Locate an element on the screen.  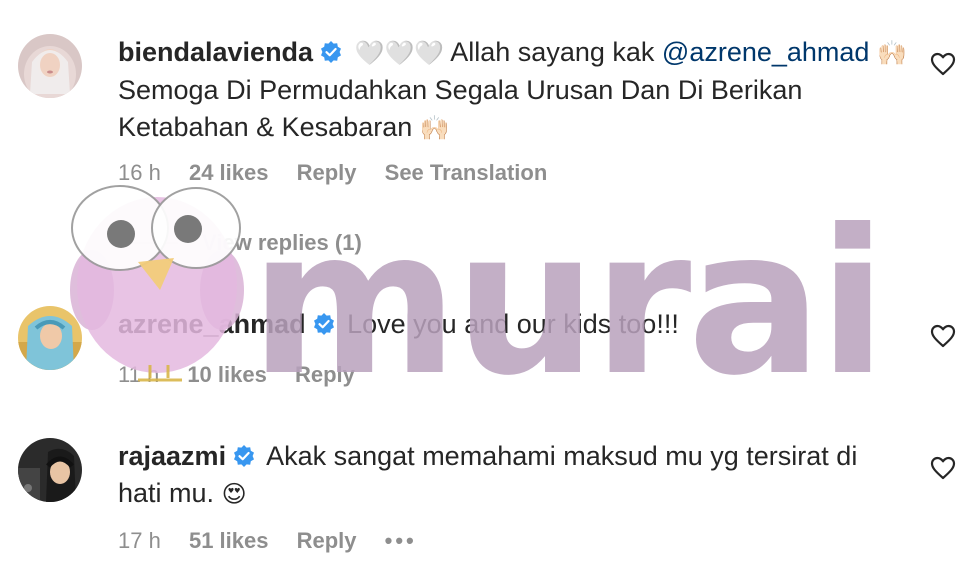
replies-divider is located at coordinates (148, 243).